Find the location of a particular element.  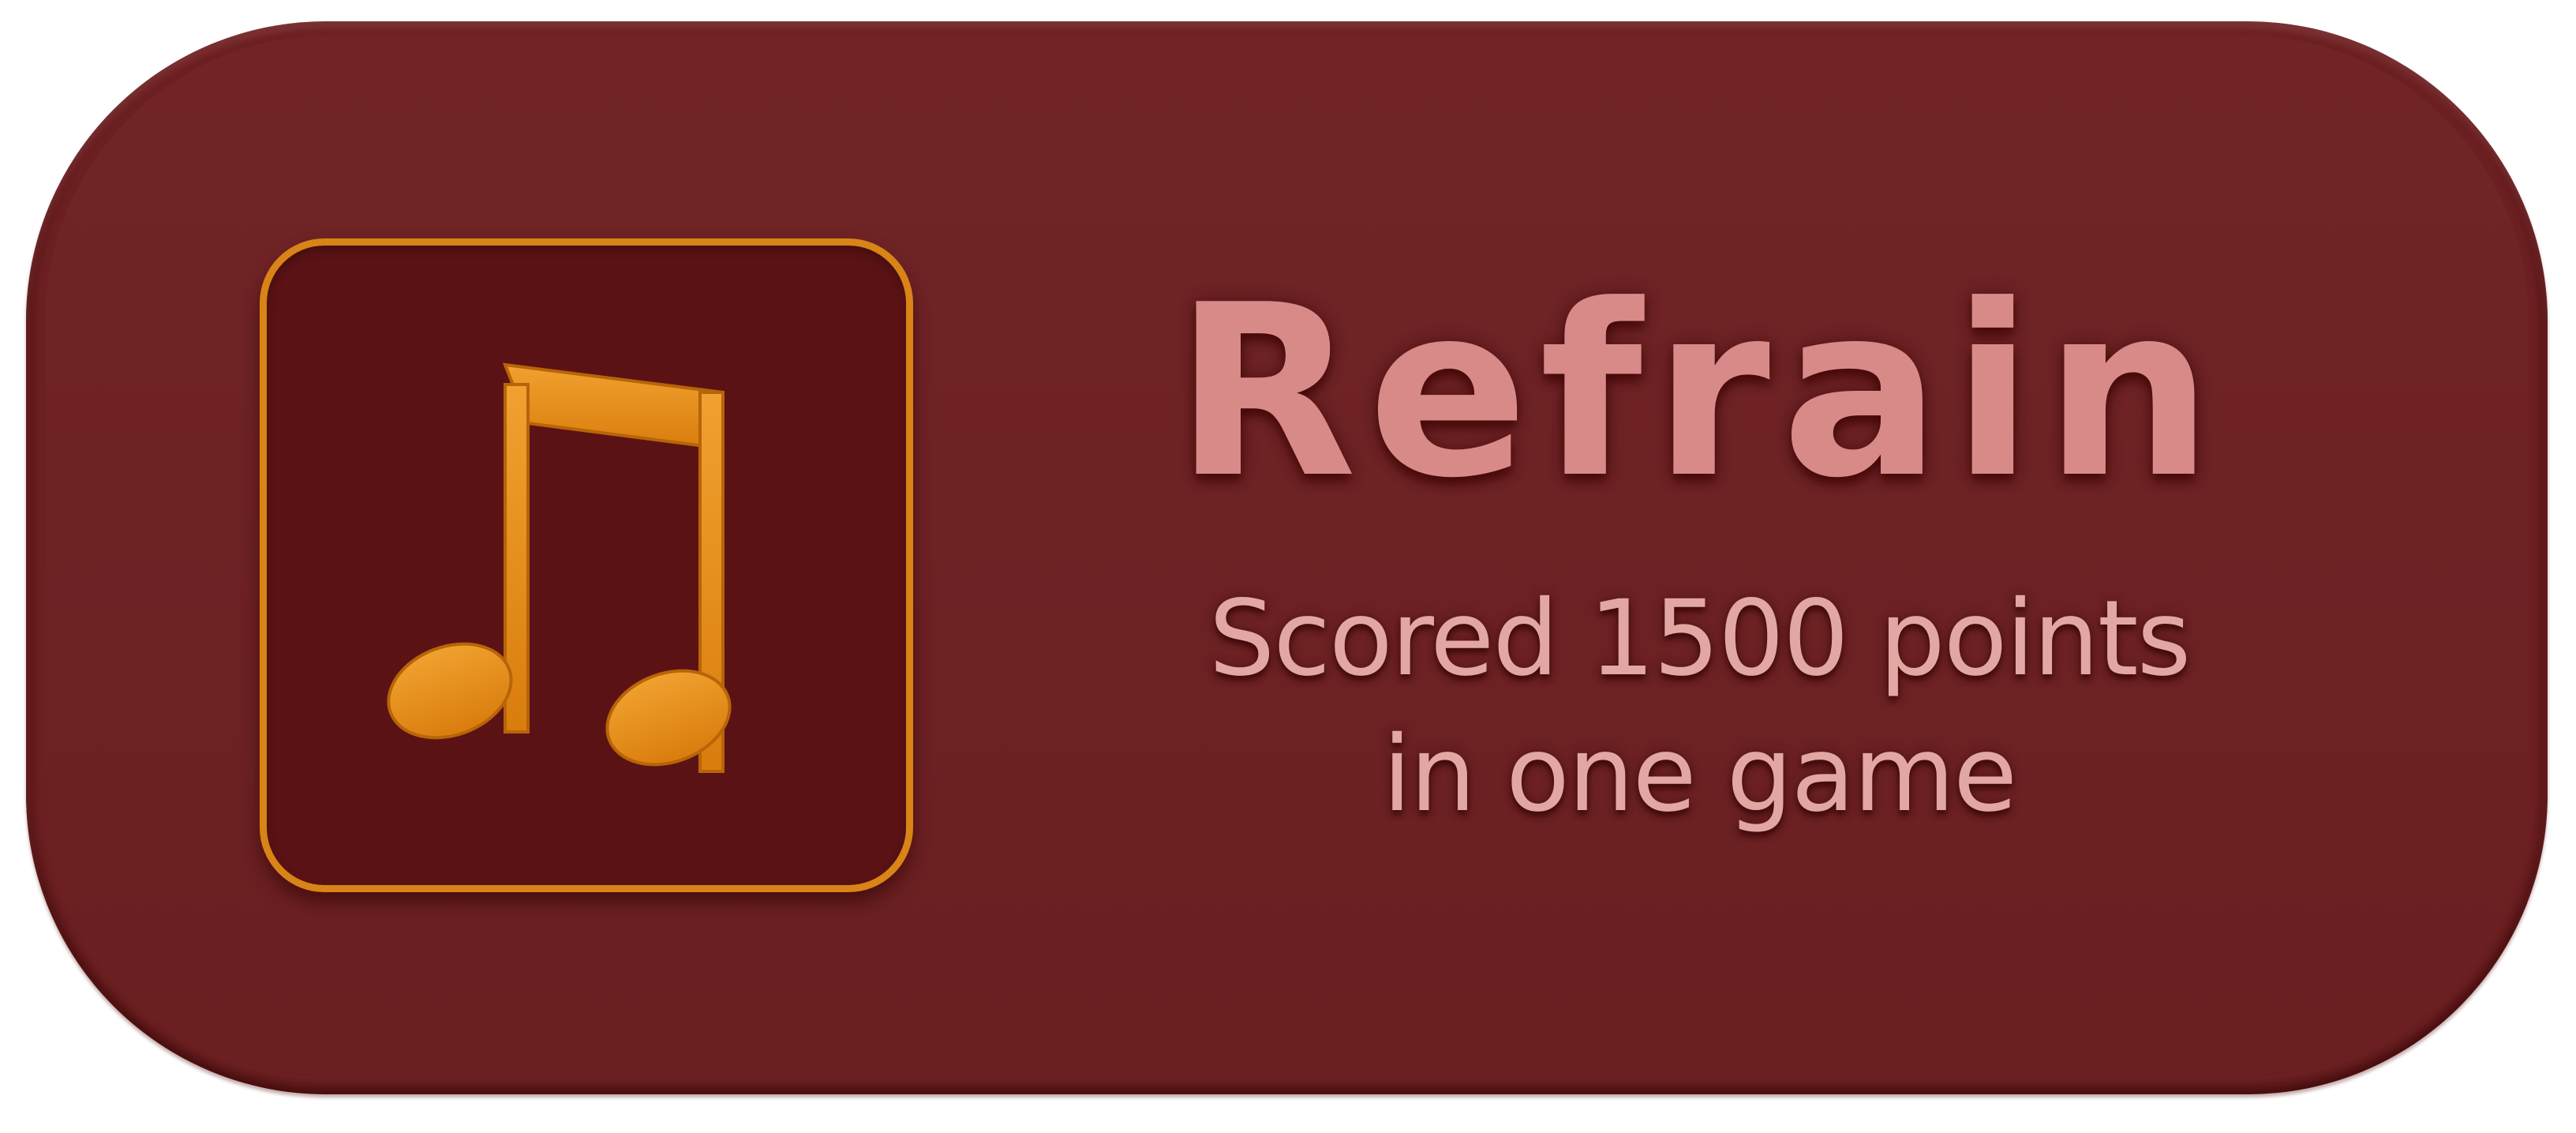

achievement-description-line1: Scored 1500 points is located at coordinates (1700, 639).